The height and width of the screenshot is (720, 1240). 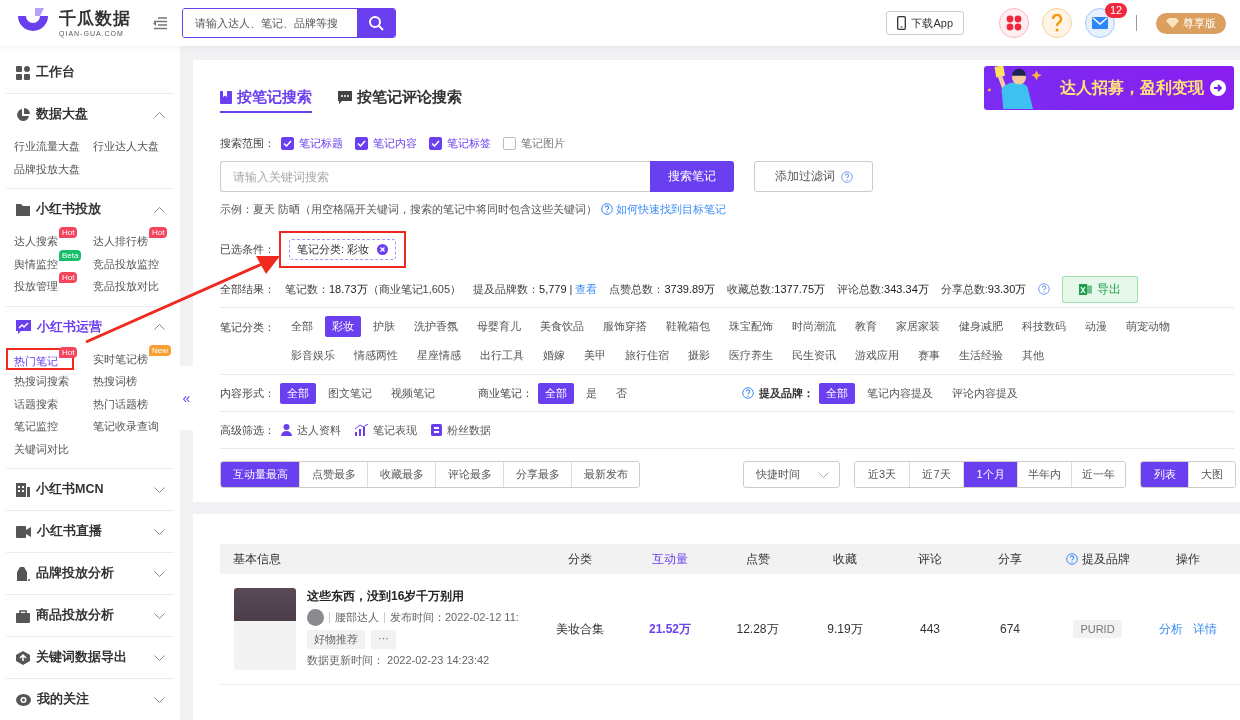 I want to click on search-notes-button: 搜索笔记, so click(x=692, y=176).